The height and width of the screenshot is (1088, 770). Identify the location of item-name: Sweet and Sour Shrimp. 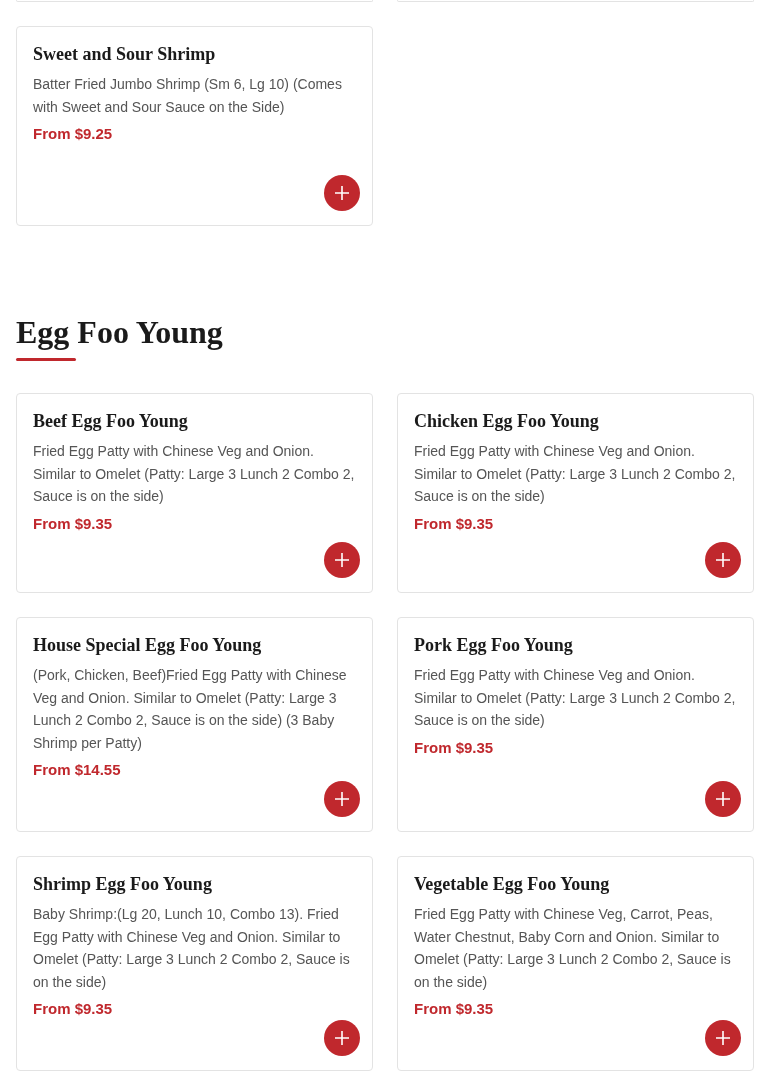
(125, 54).